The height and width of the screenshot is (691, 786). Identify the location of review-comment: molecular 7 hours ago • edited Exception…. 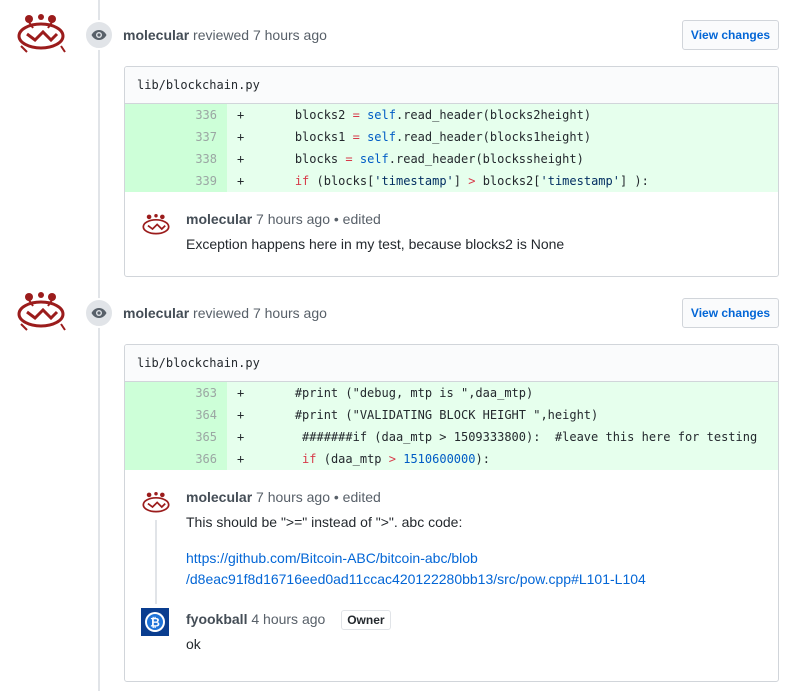
(451, 234).